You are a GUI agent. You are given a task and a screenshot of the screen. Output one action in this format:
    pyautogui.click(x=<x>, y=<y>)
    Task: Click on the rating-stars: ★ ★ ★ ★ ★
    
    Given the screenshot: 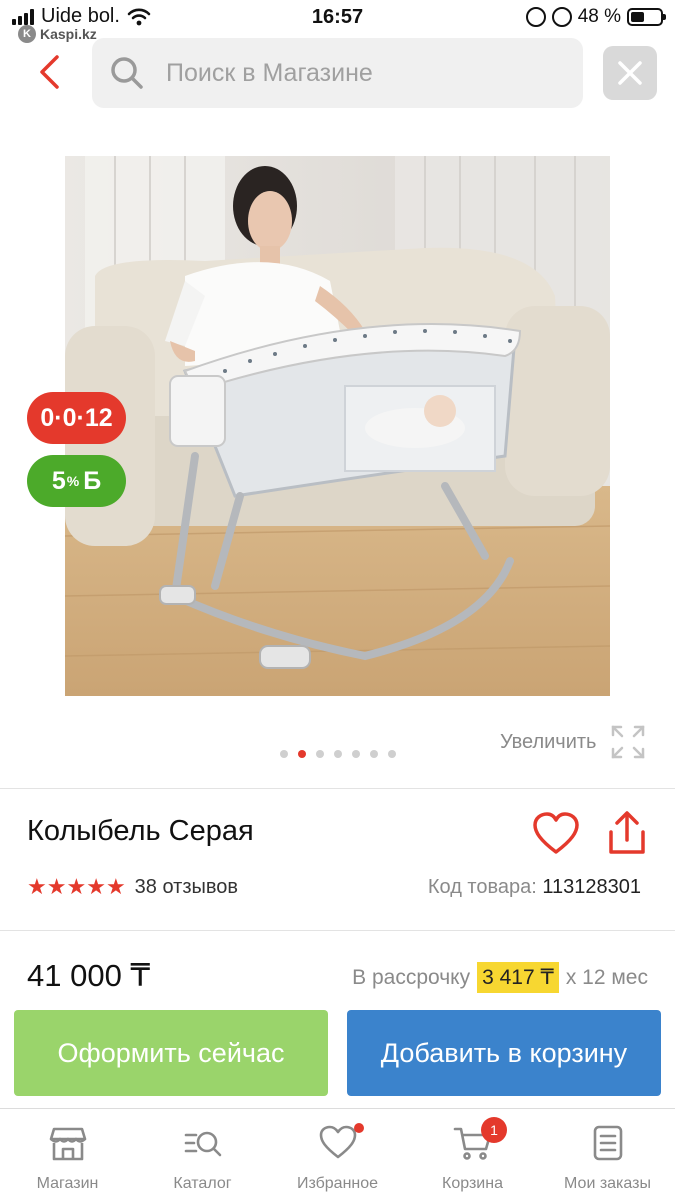 What is the action you would take?
    pyautogui.click(x=76, y=887)
    